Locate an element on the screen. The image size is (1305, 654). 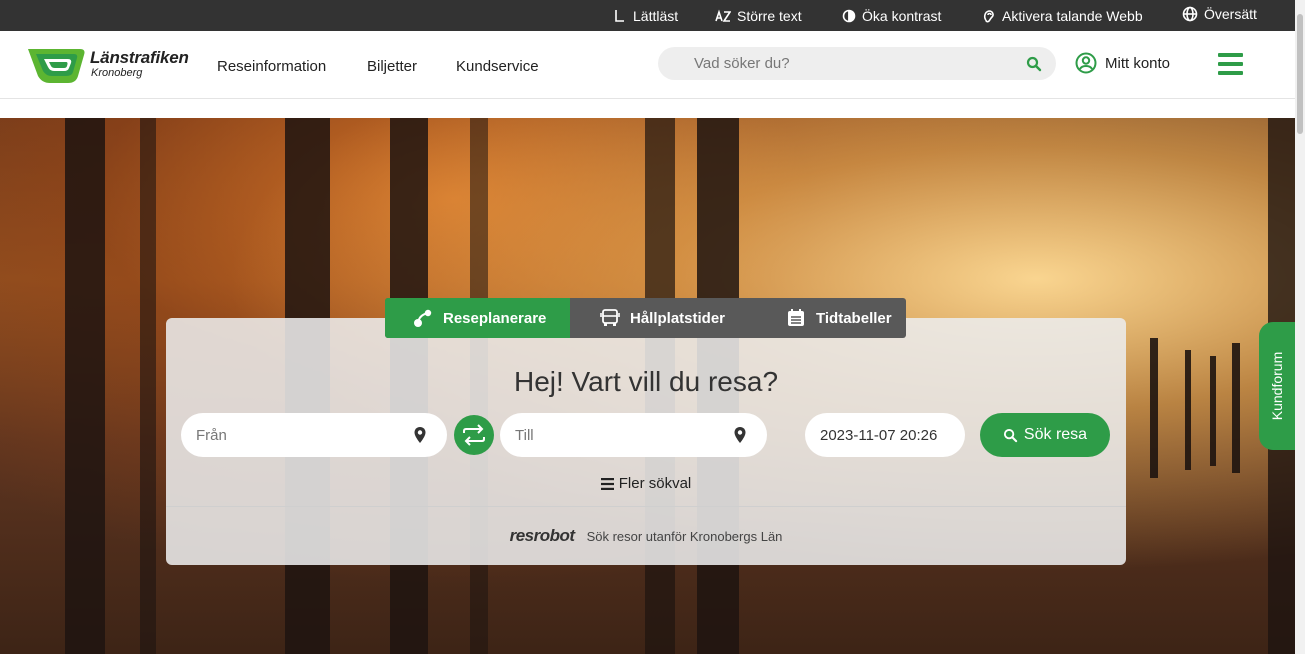
route-icon is located at coordinates (423, 318).